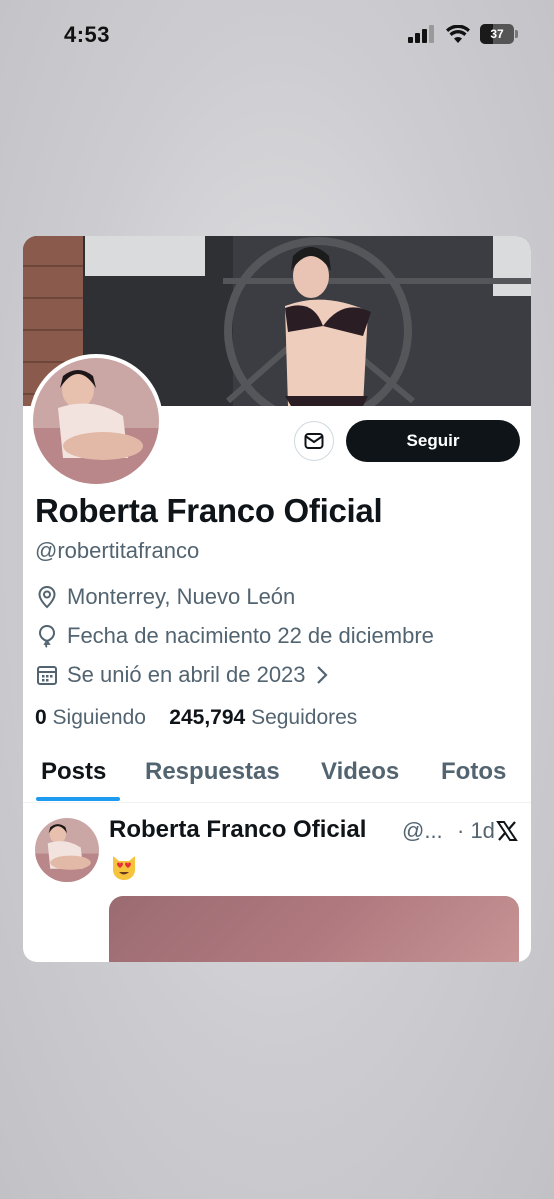 The image size is (554, 1199). Describe the element at coordinates (237, 830) in the screenshot. I see `post-author-name: Roberta Franco Oficial` at that location.